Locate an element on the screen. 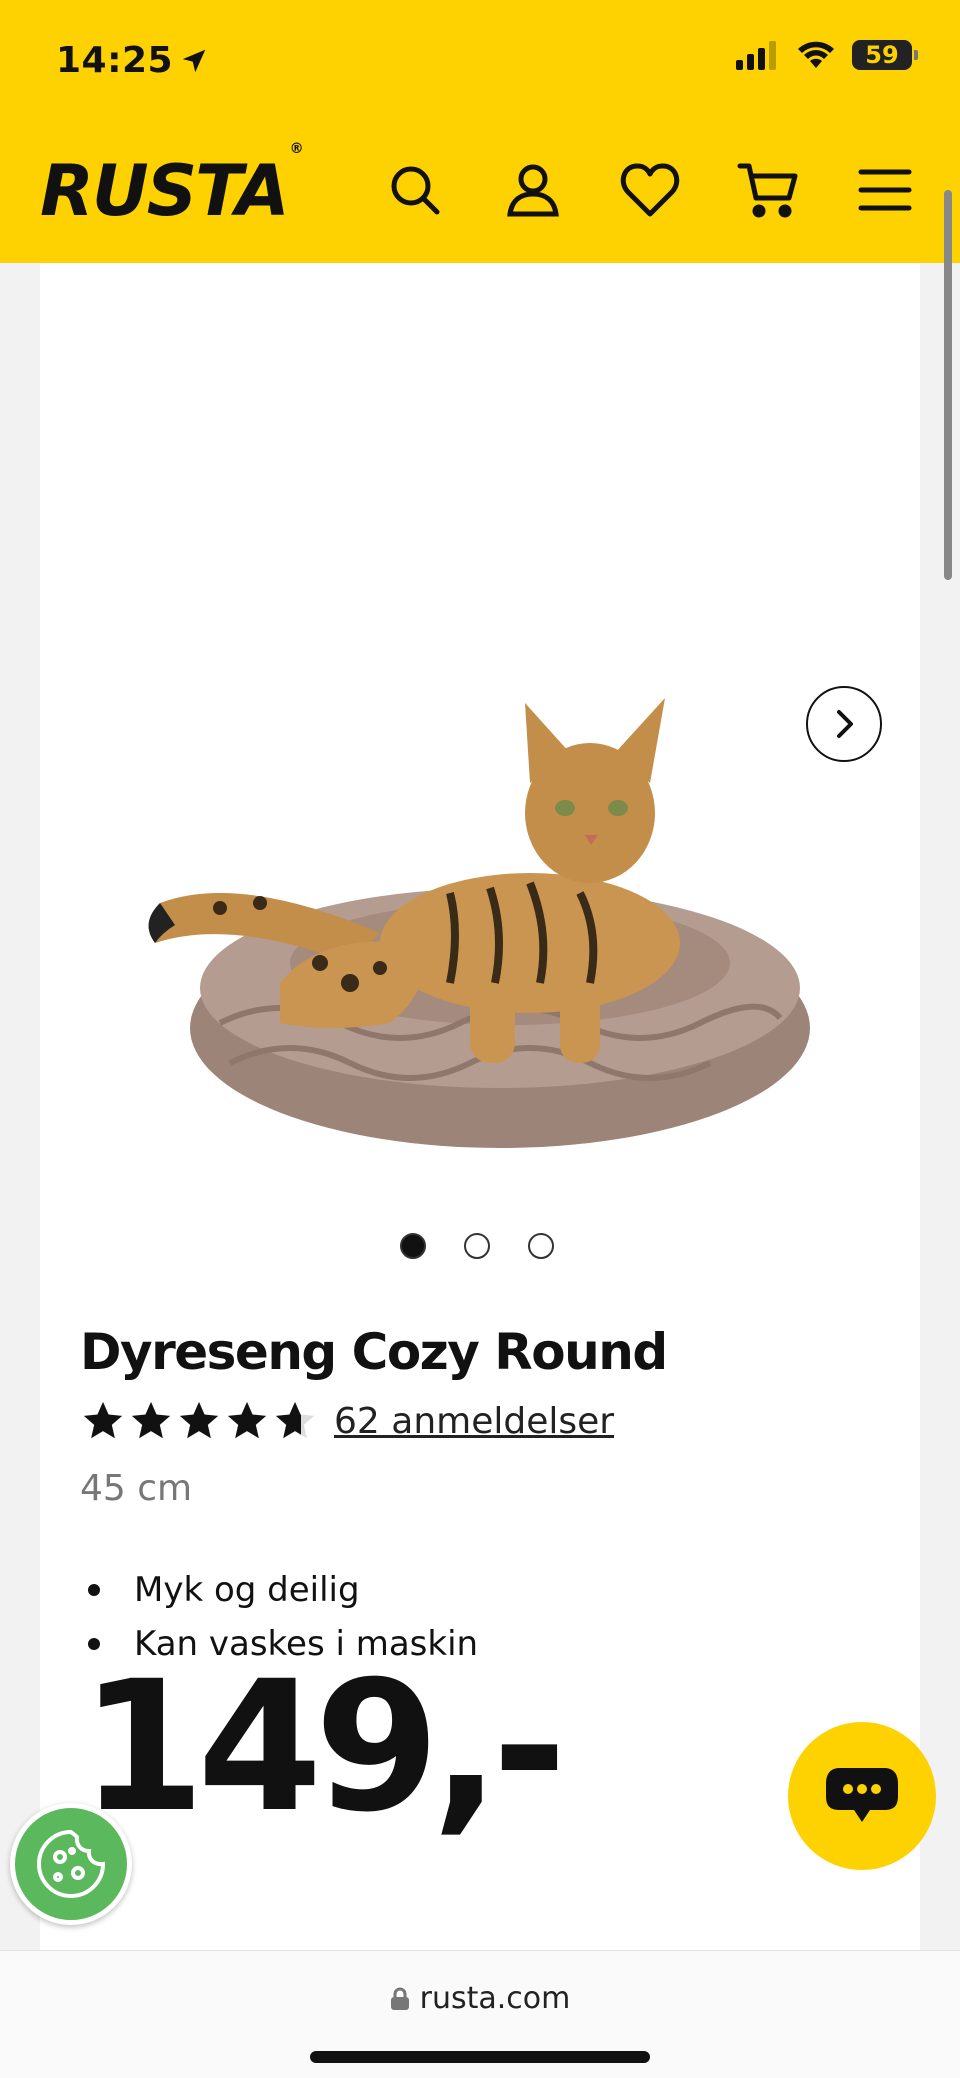 This screenshot has height=2078, width=960. address-bar: rusta.com is located at coordinates (480, 1998).